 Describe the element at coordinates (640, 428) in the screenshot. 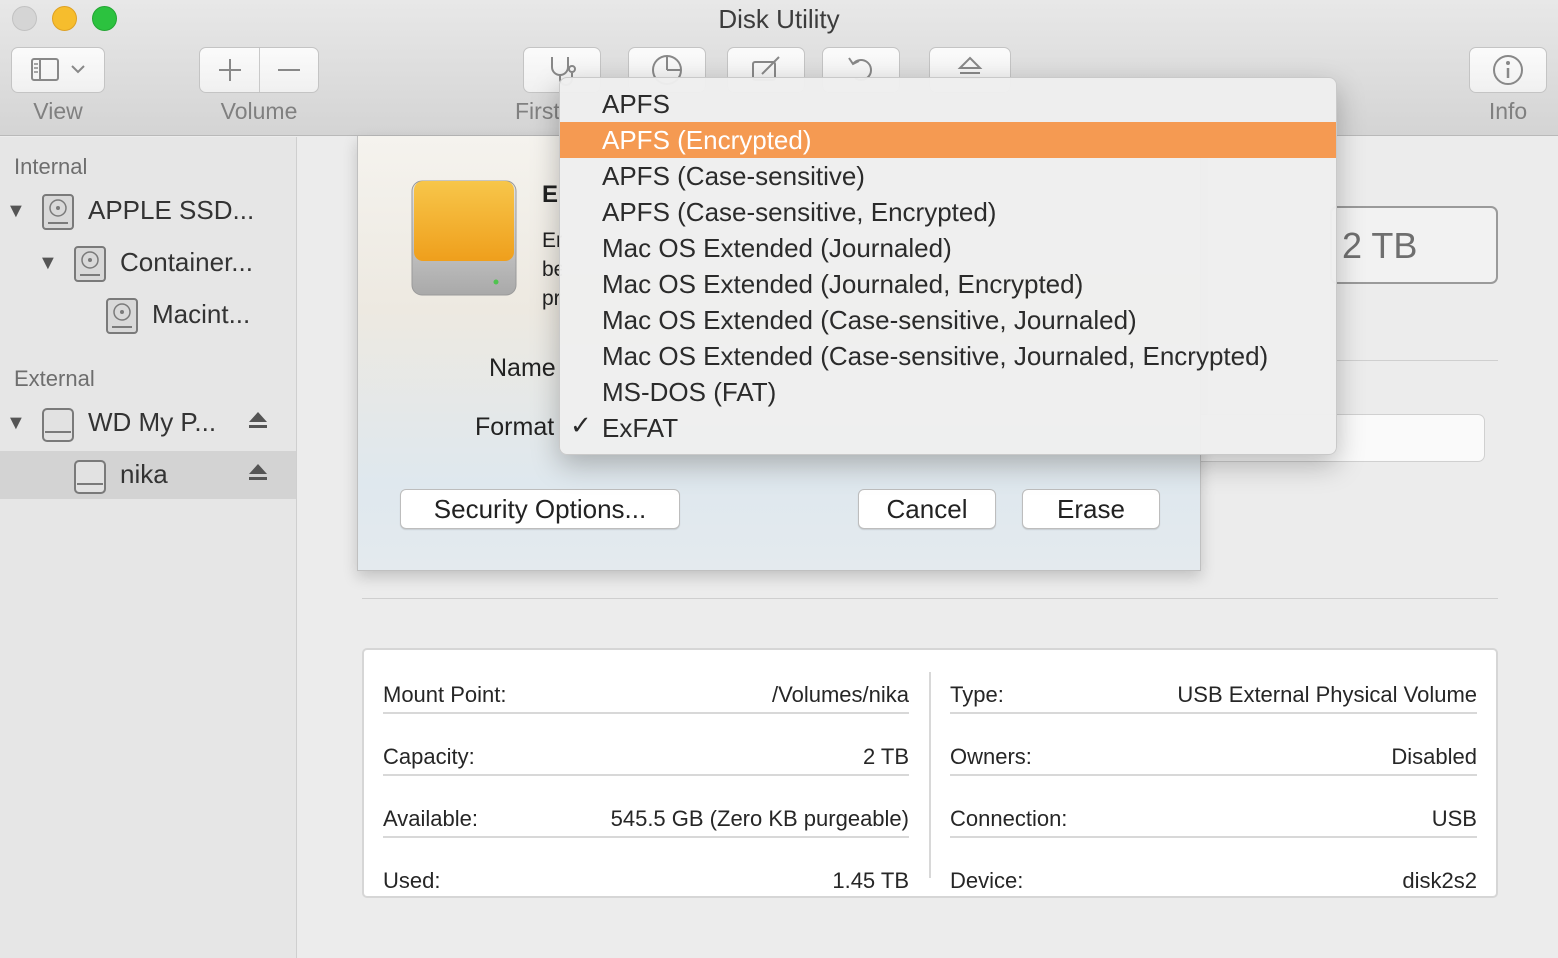

I see `menu-item-exfat: ExFAT` at that location.